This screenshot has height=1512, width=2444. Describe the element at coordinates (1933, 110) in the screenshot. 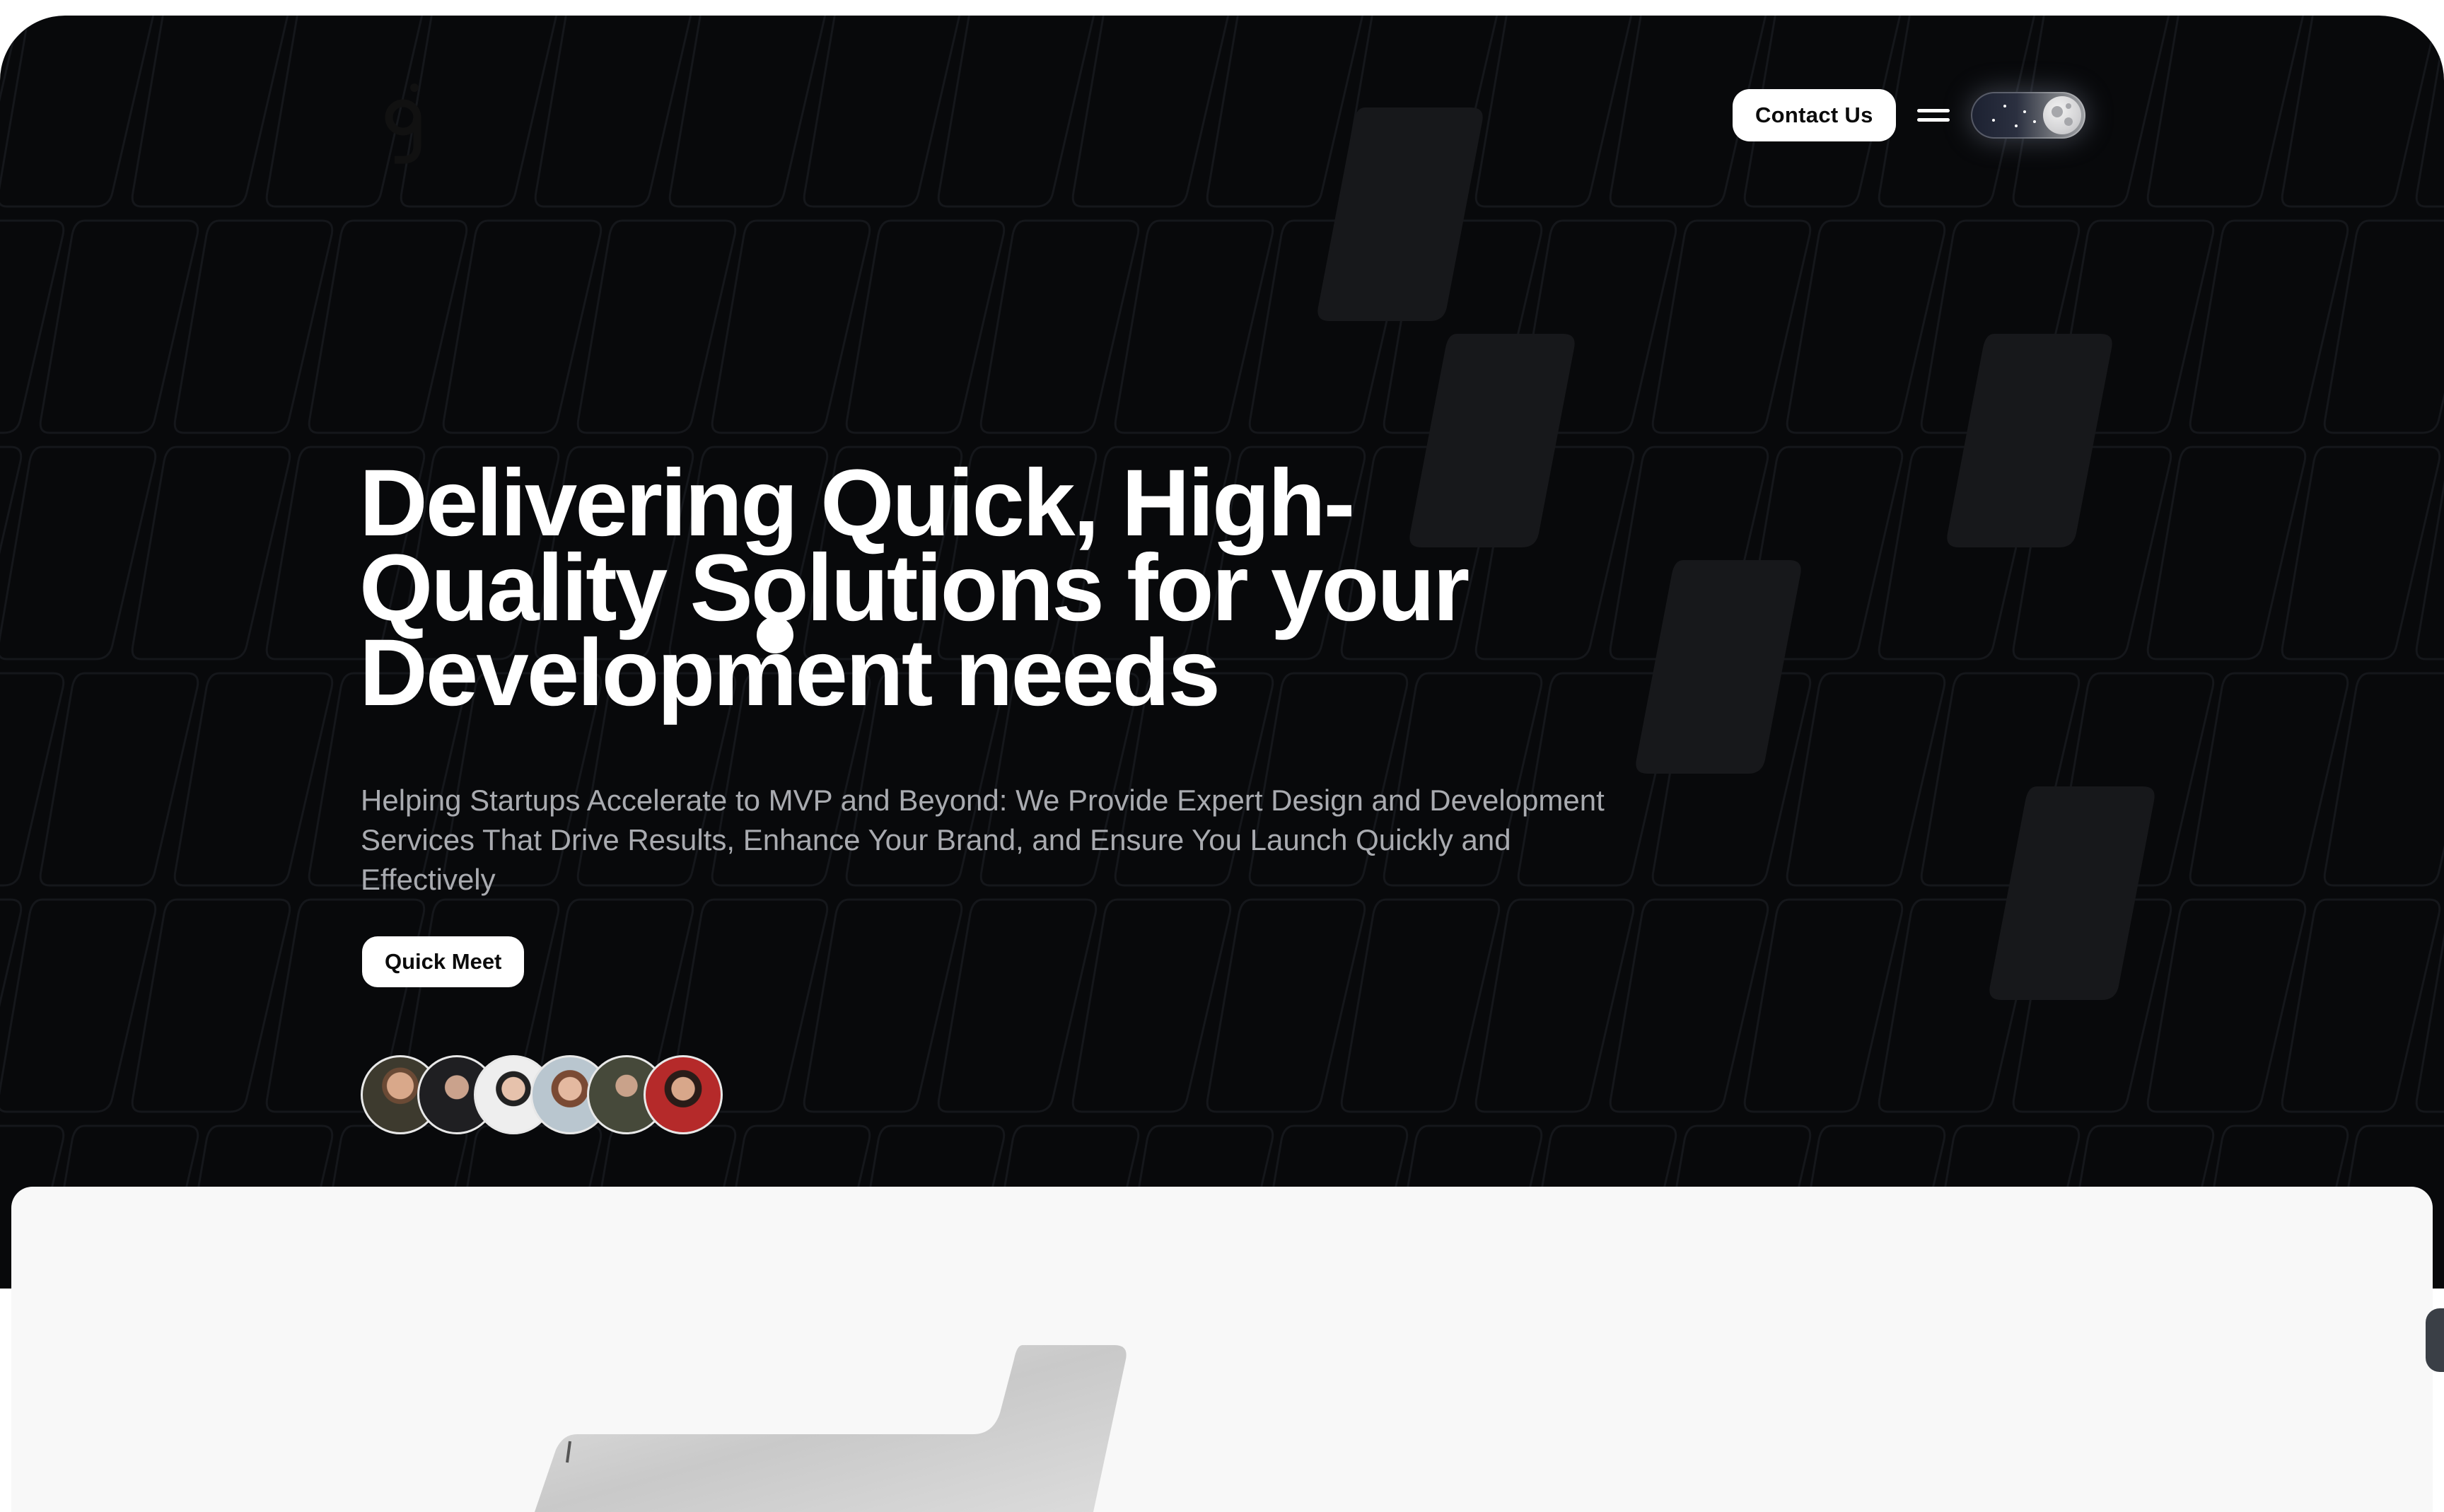

I see `menu-bar-top` at that location.